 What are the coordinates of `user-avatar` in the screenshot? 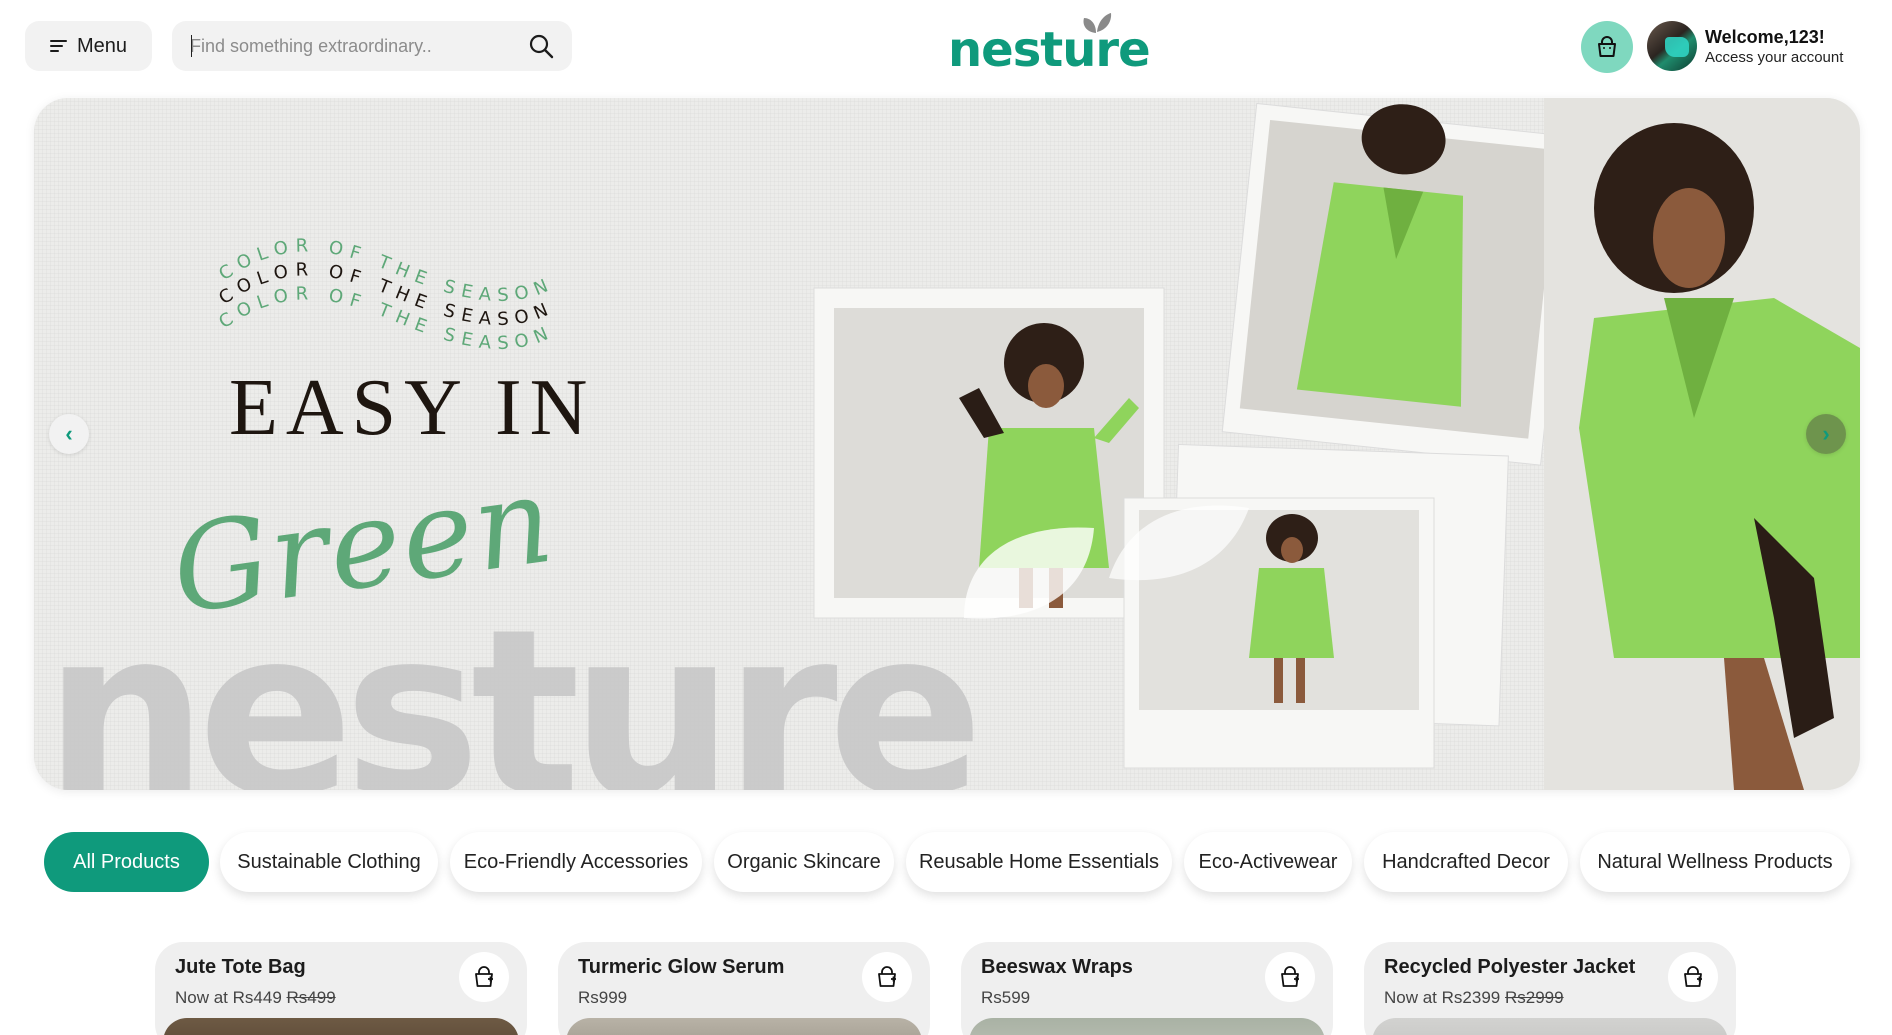 It's located at (1672, 46).